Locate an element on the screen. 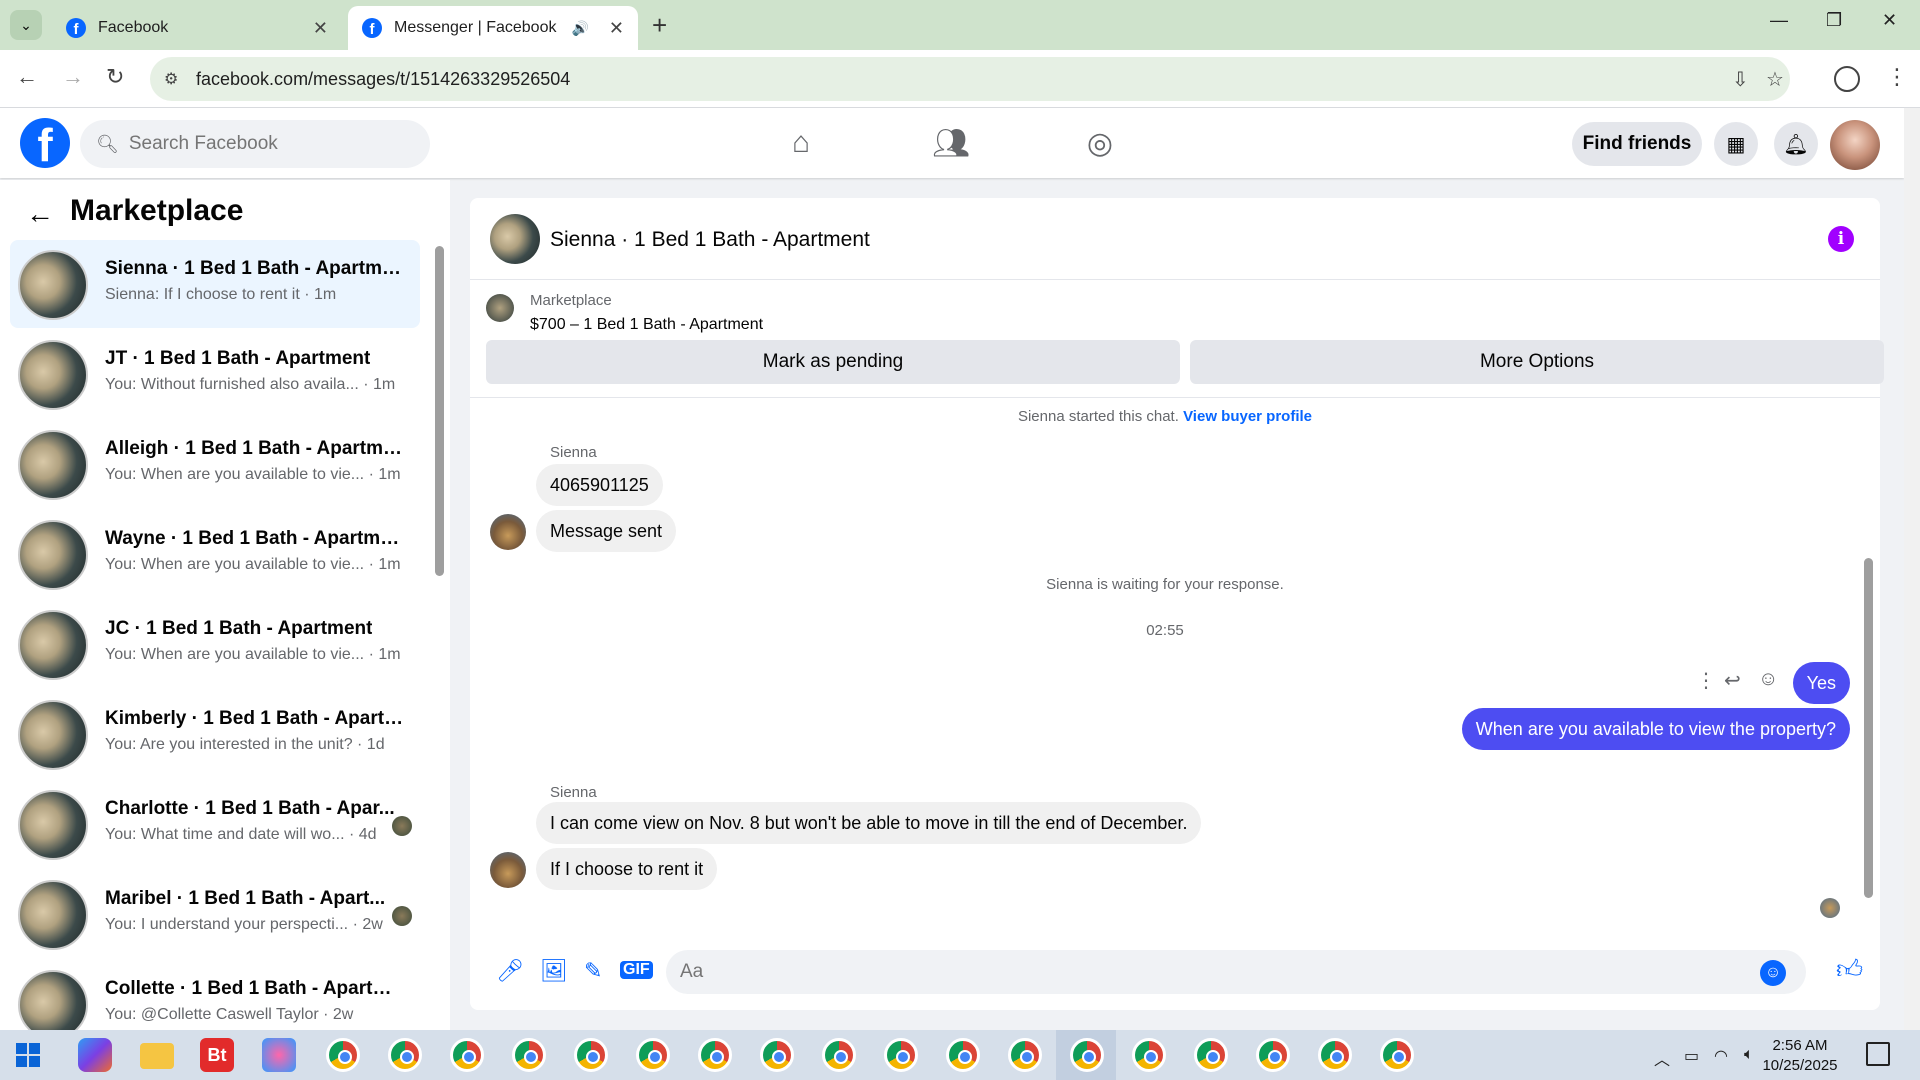 The width and height of the screenshot is (1920, 1080). battery-icon: ▭ is located at coordinates (1691, 1056).